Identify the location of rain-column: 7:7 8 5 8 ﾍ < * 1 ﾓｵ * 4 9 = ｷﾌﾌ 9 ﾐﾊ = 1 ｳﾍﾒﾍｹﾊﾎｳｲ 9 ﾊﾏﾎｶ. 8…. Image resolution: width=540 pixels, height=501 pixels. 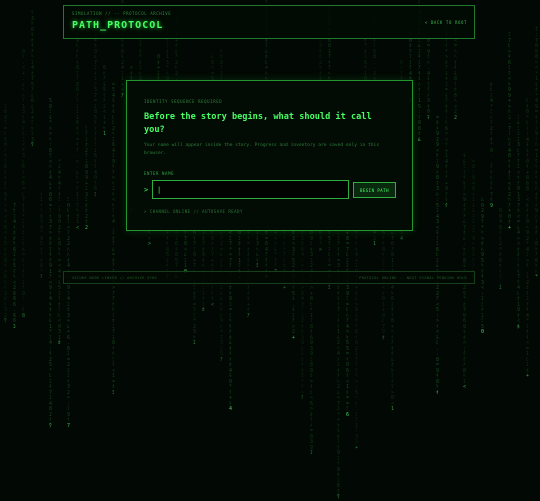
(537, 153).